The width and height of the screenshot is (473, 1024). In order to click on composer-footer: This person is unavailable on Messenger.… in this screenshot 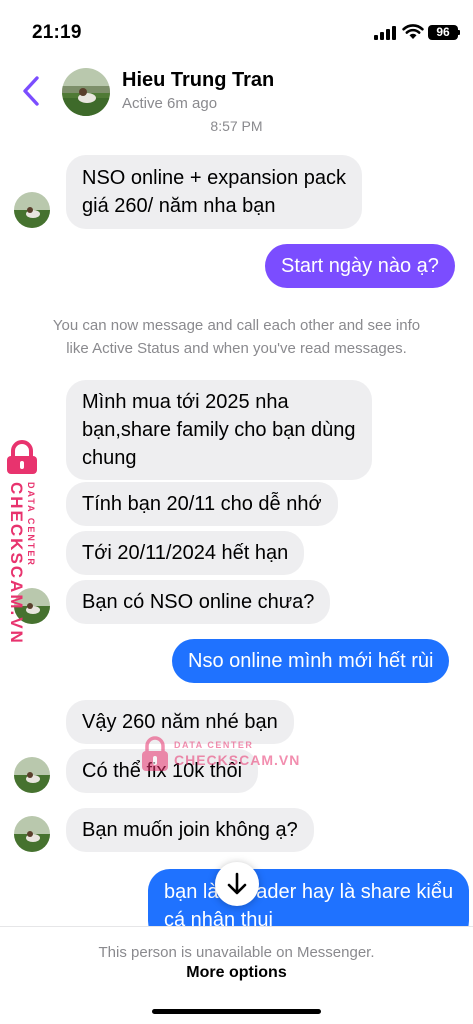, I will do `click(236, 975)`.